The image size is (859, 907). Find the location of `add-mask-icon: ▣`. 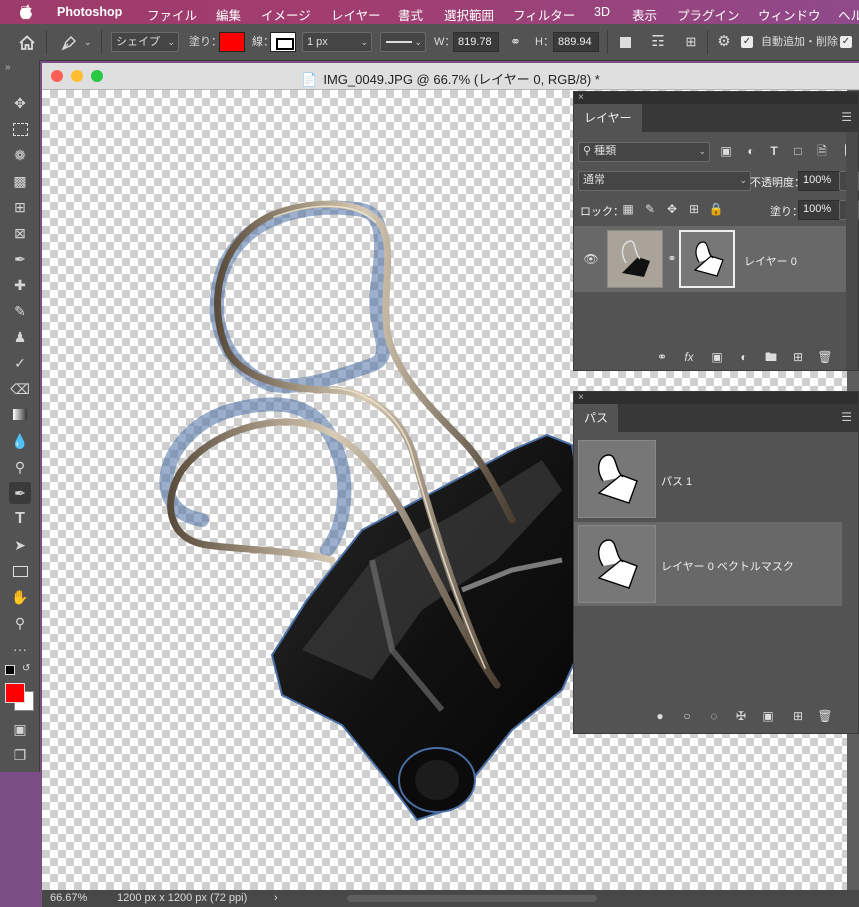

add-mask-icon: ▣ is located at coordinates (717, 357).